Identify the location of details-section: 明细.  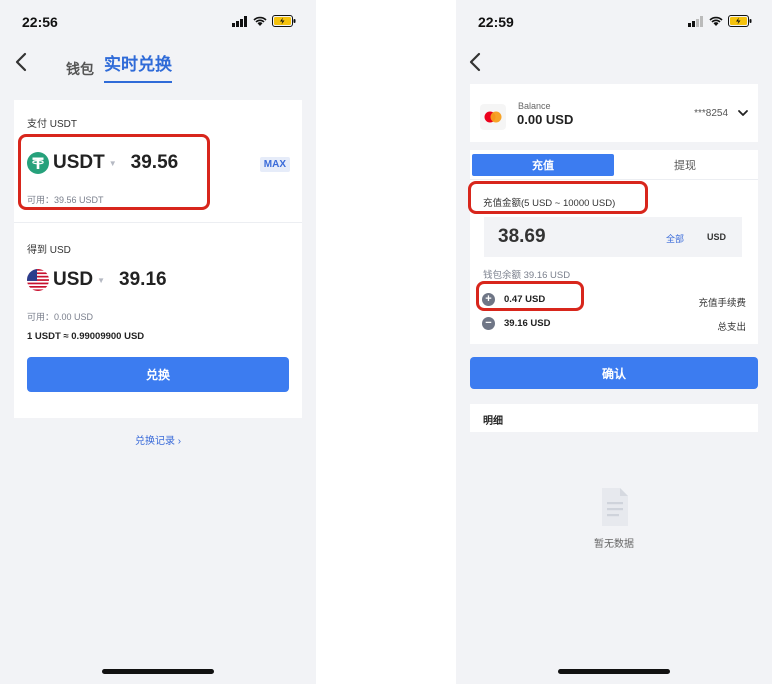
(614, 418).